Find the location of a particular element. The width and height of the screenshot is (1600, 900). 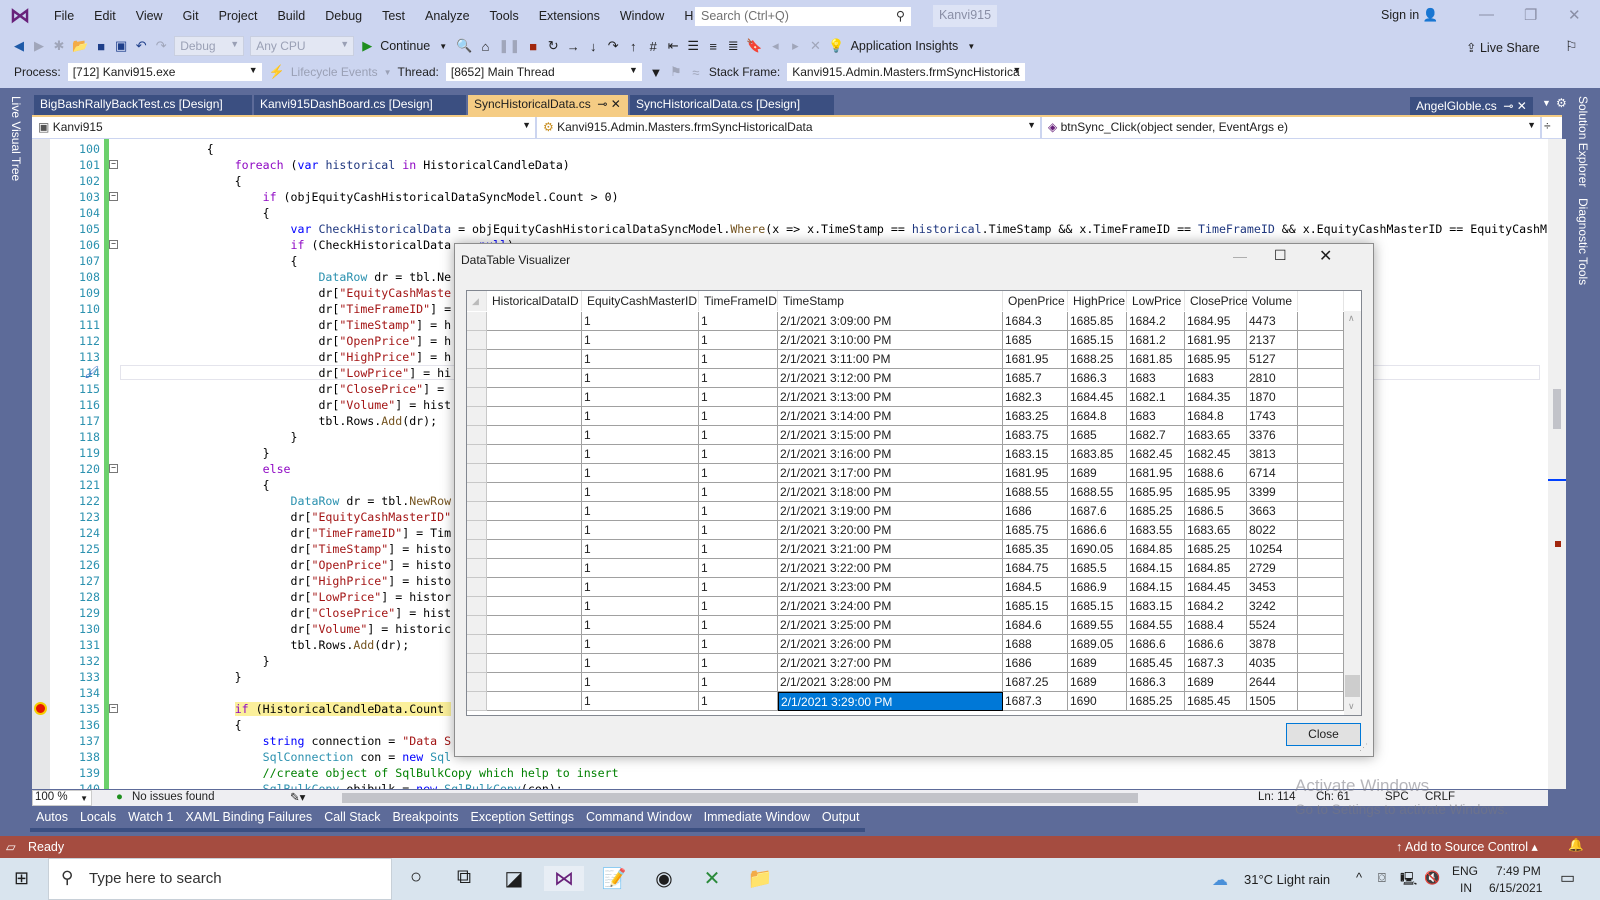

grid-cell: 1685.35 is located at coordinates (1035, 549).